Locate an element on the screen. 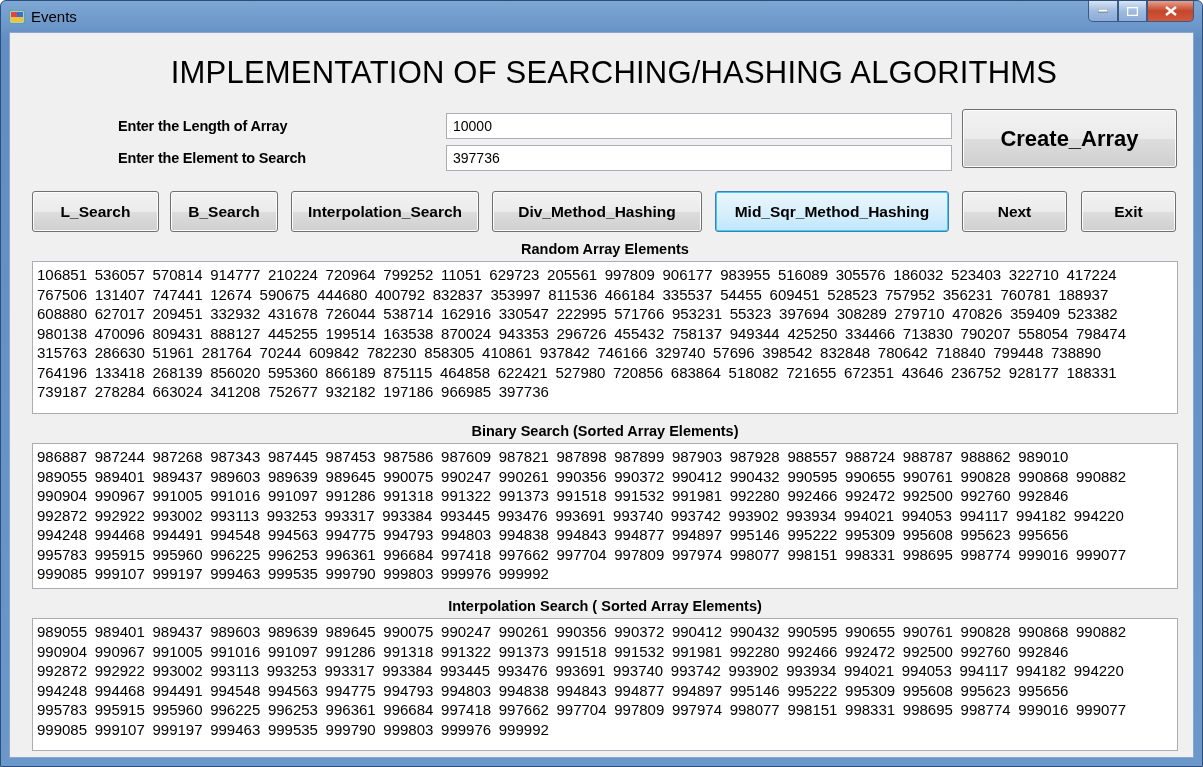  minimize-button is located at coordinates (1103, 11).